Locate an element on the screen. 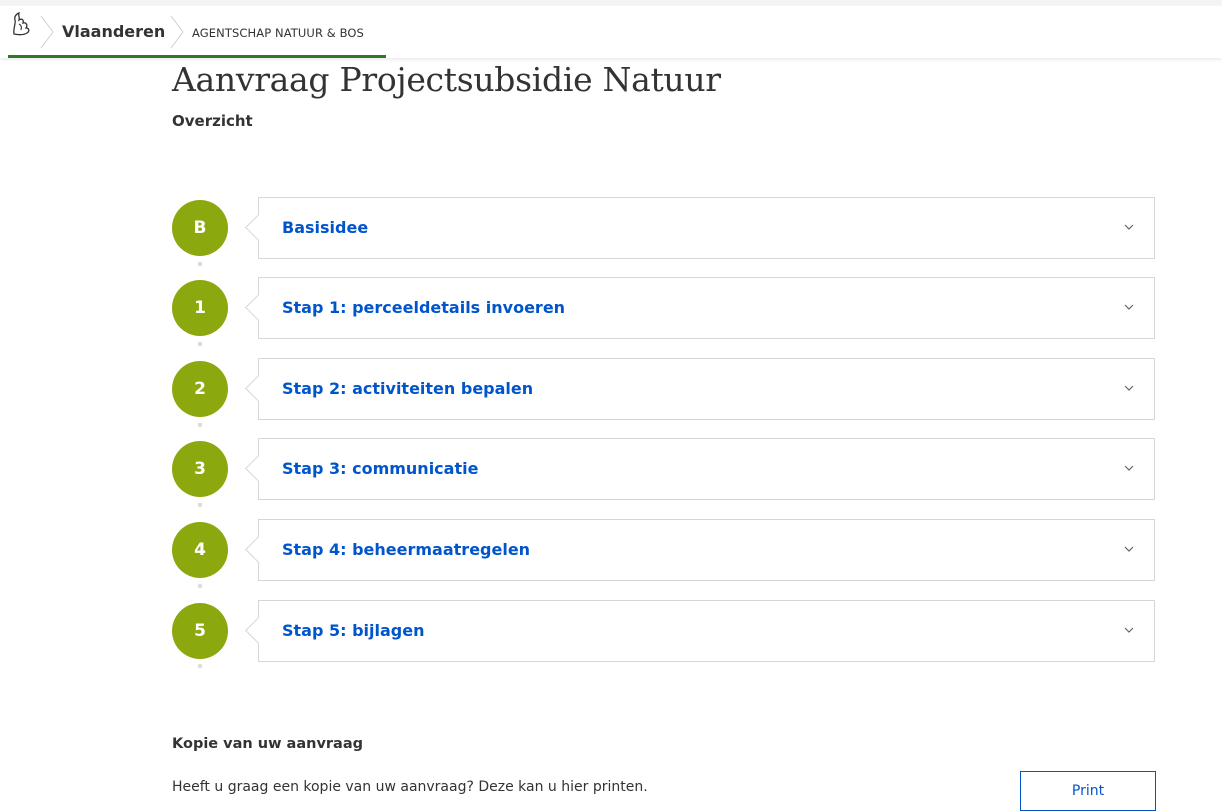  step-badge-text: B is located at coordinates (200, 228).